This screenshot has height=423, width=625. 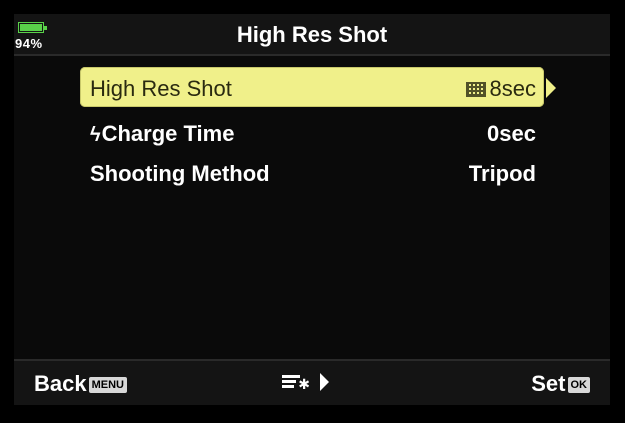 I want to click on menu-item-value: Tripod, so click(x=502, y=173).